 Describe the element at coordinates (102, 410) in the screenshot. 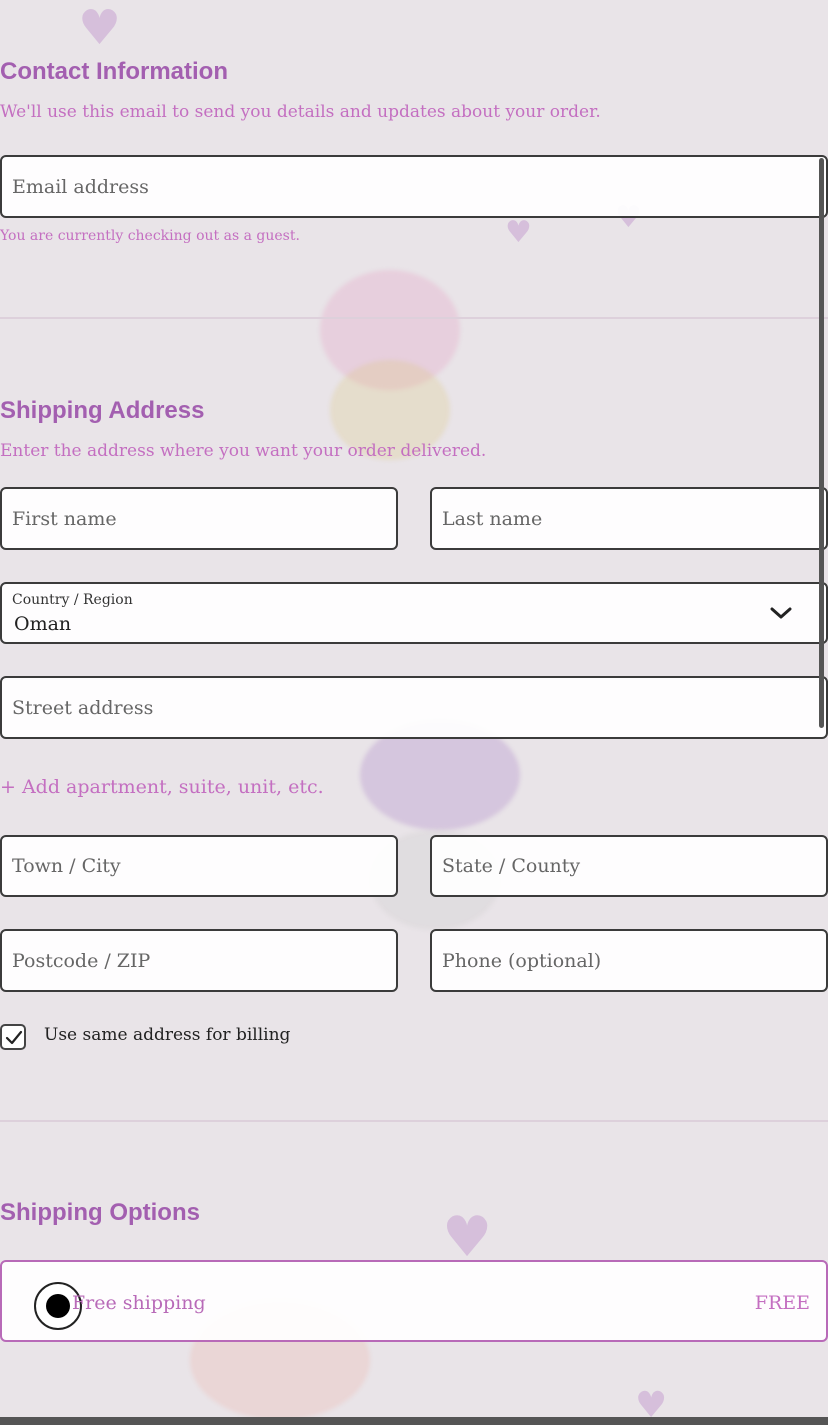

I see `shipping-section-title: Shipping Address` at that location.